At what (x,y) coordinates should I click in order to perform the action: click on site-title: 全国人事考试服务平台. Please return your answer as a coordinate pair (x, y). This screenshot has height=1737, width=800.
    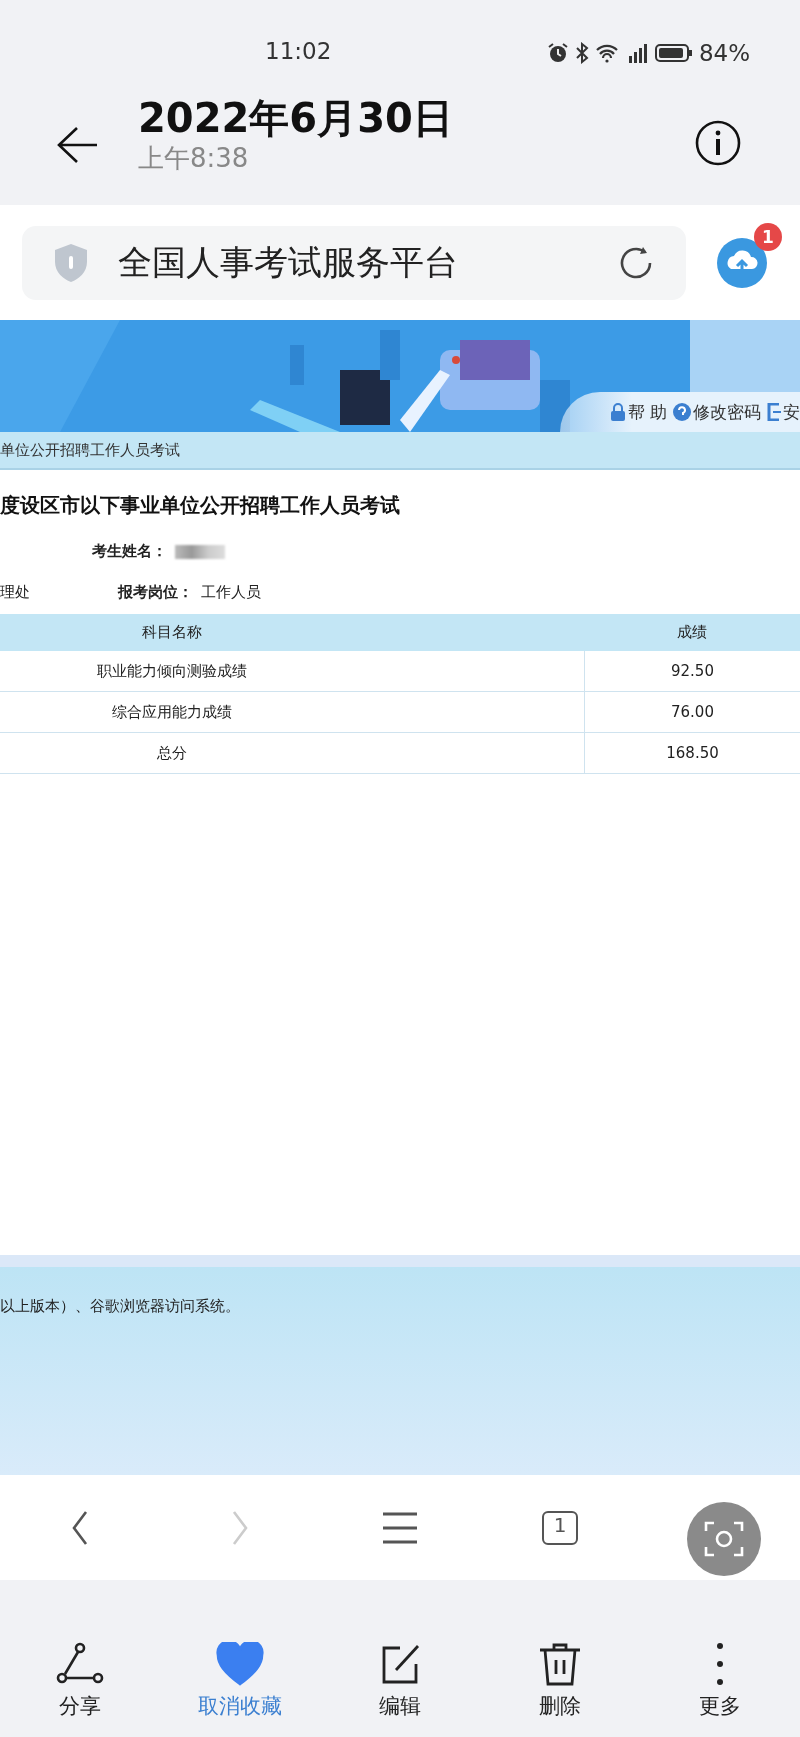
    Looking at the image, I should click on (288, 262).